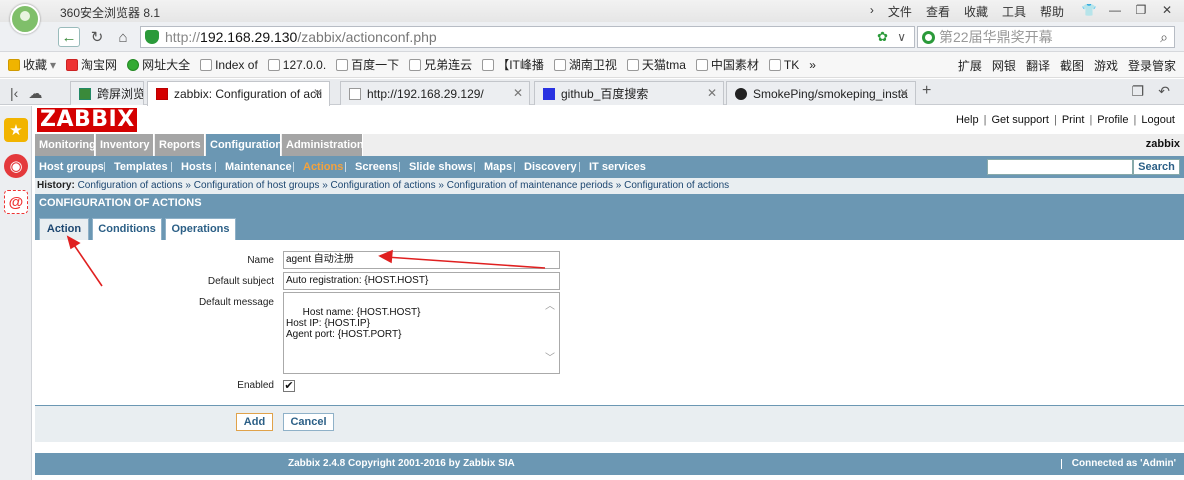 Image resolution: width=1184 pixels, height=480 pixels. I want to click on arrowhead-name-field, so click(385, 256).